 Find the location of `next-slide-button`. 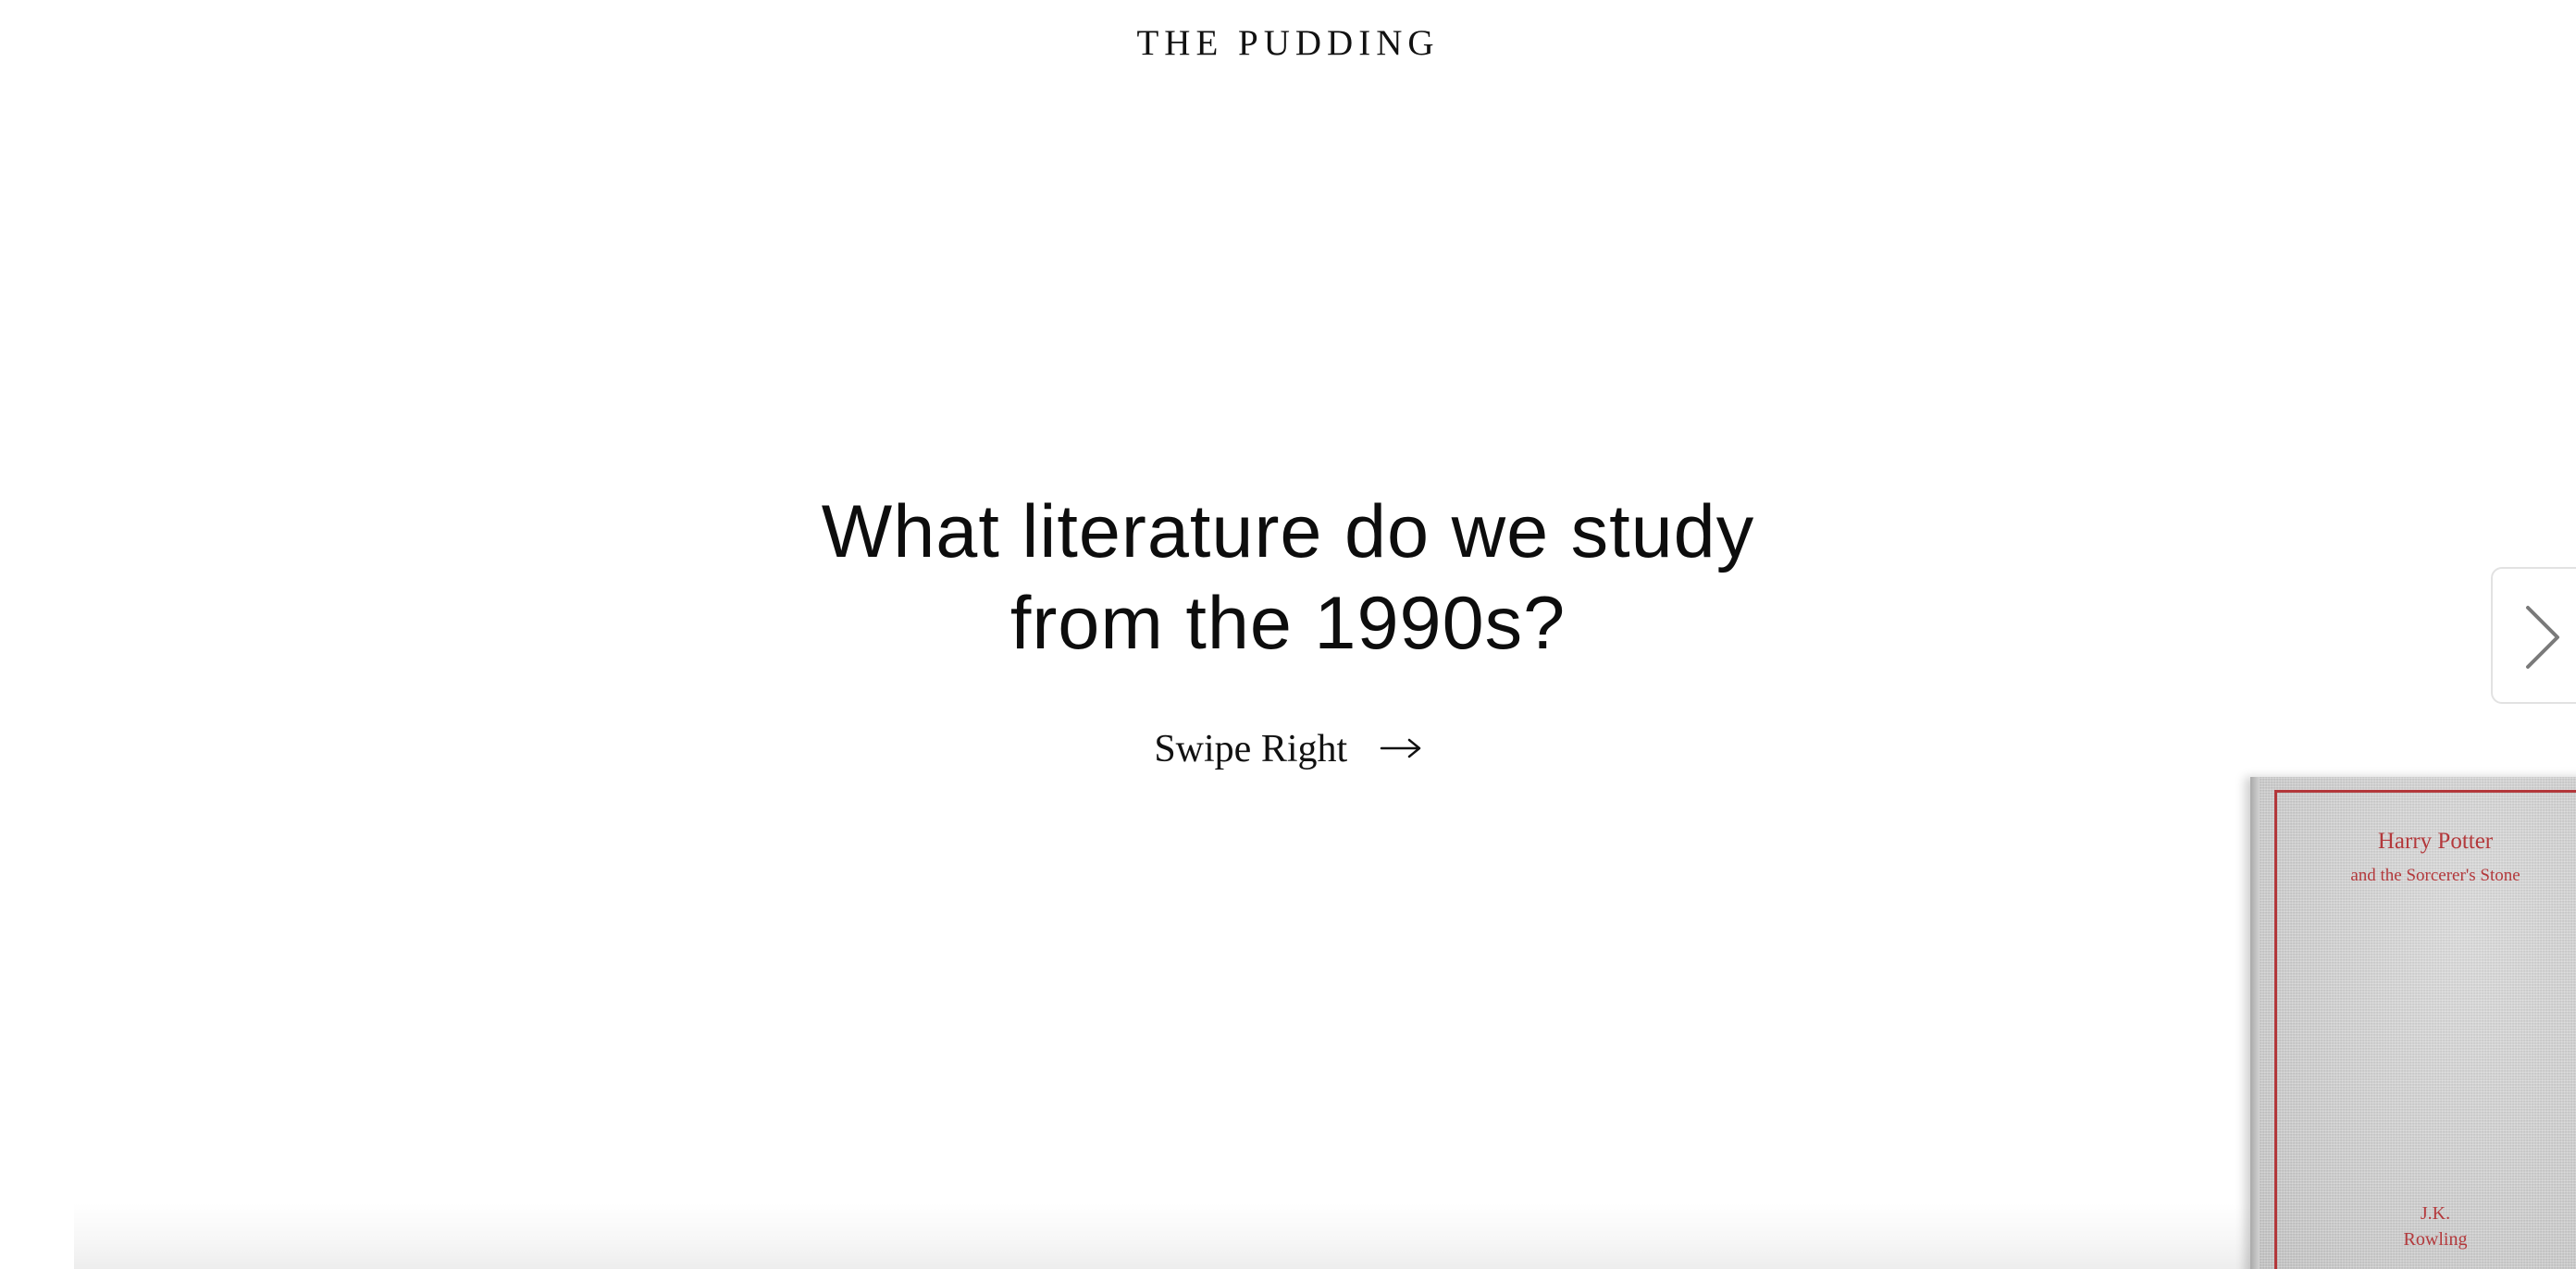

next-slide-button is located at coordinates (2534, 635).